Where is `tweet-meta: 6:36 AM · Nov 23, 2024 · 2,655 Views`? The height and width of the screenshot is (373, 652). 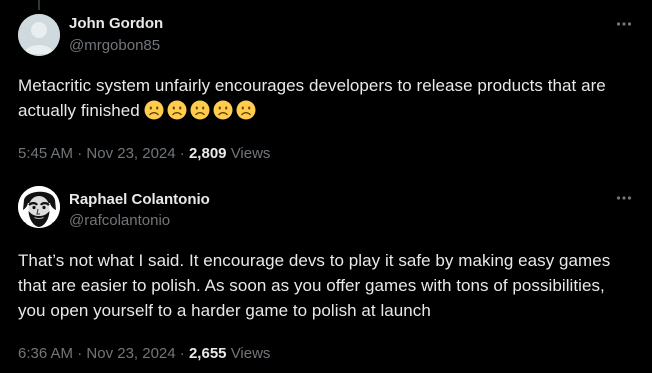 tweet-meta: 6:36 AM · Nov 23, 2024 · 2,655 Views is located at coordinates (144, 353).